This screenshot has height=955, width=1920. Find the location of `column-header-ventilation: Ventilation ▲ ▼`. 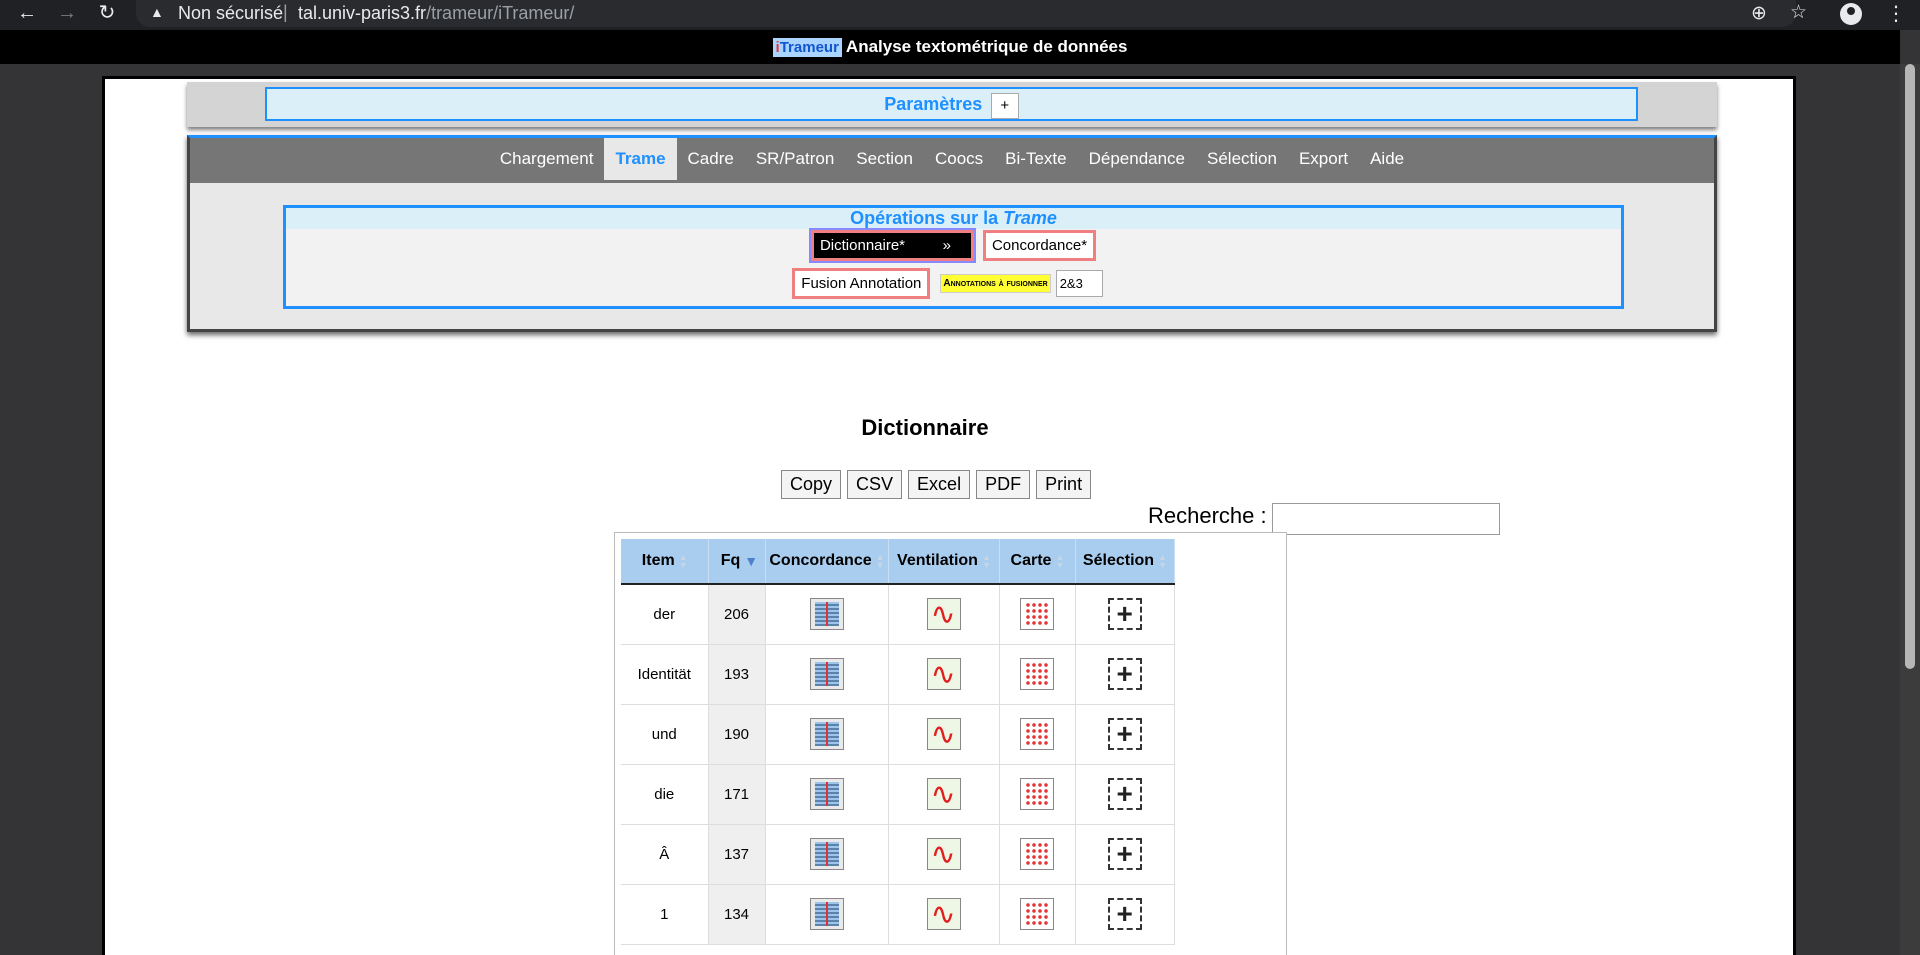

column-header-ventilation: Ventilation ▲ ▼ is located at coordinates (944, 562).